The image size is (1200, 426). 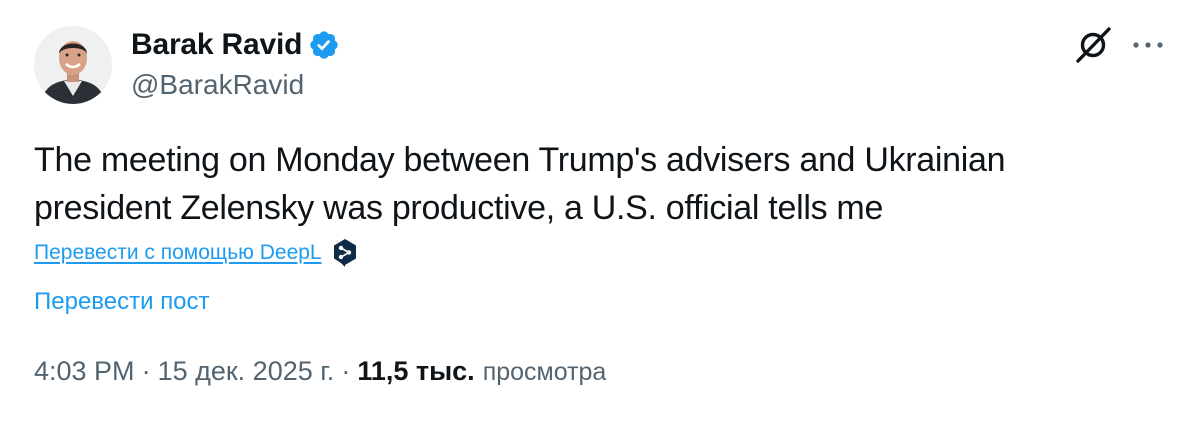 I want to click on more-options-icon, so click(x=1148, y=45).